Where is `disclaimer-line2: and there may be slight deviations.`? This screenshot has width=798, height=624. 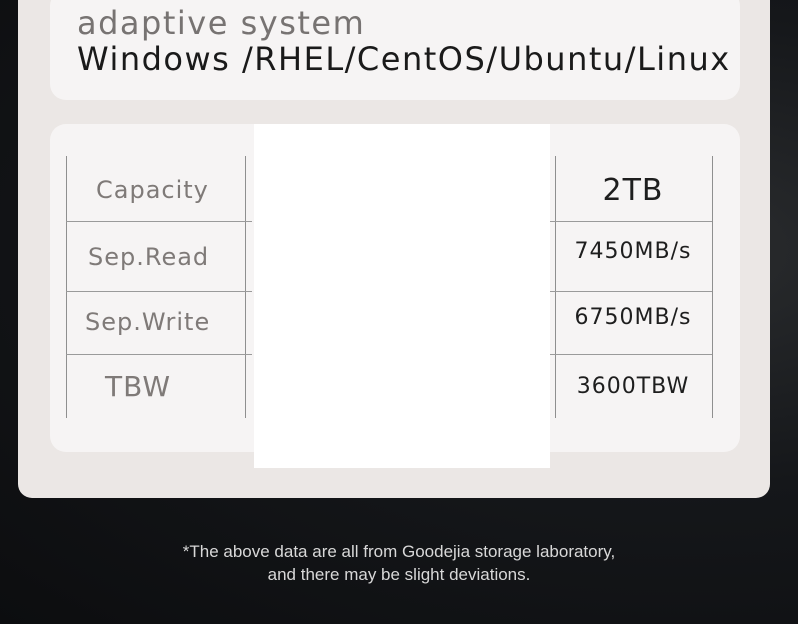 disclaimer-line2: and there may be slight deviations. is located at coordinates (399, 574).